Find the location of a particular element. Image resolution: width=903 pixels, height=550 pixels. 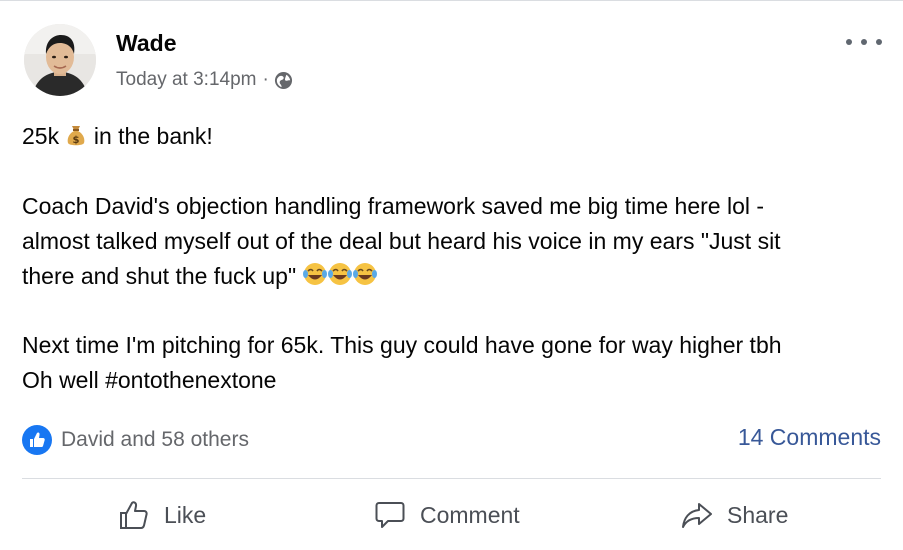

like-button: Like is located at coordinates (162, 515).